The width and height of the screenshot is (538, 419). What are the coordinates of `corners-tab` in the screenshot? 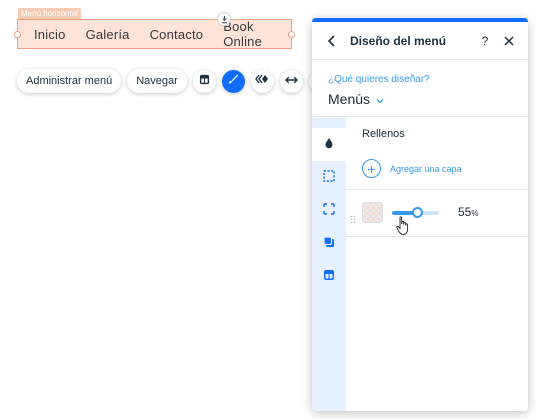 It's located at (329, 210).